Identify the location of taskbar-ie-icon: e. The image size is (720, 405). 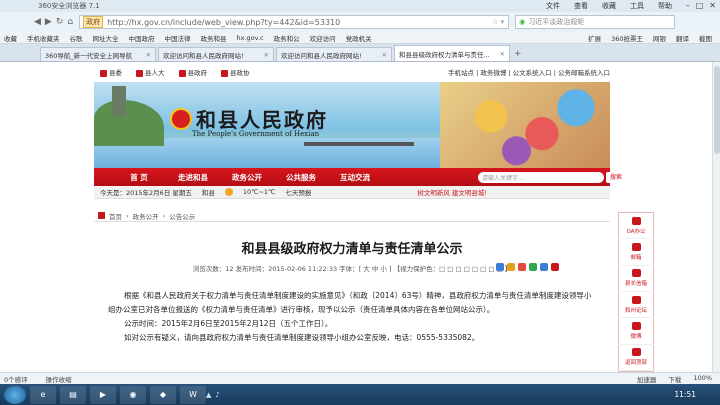
(43, 394).